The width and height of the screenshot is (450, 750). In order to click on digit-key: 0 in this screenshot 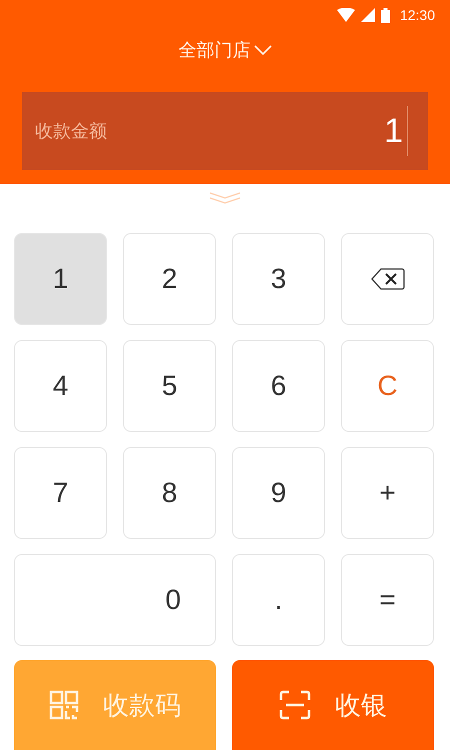, I will do `click(115, 600)`.